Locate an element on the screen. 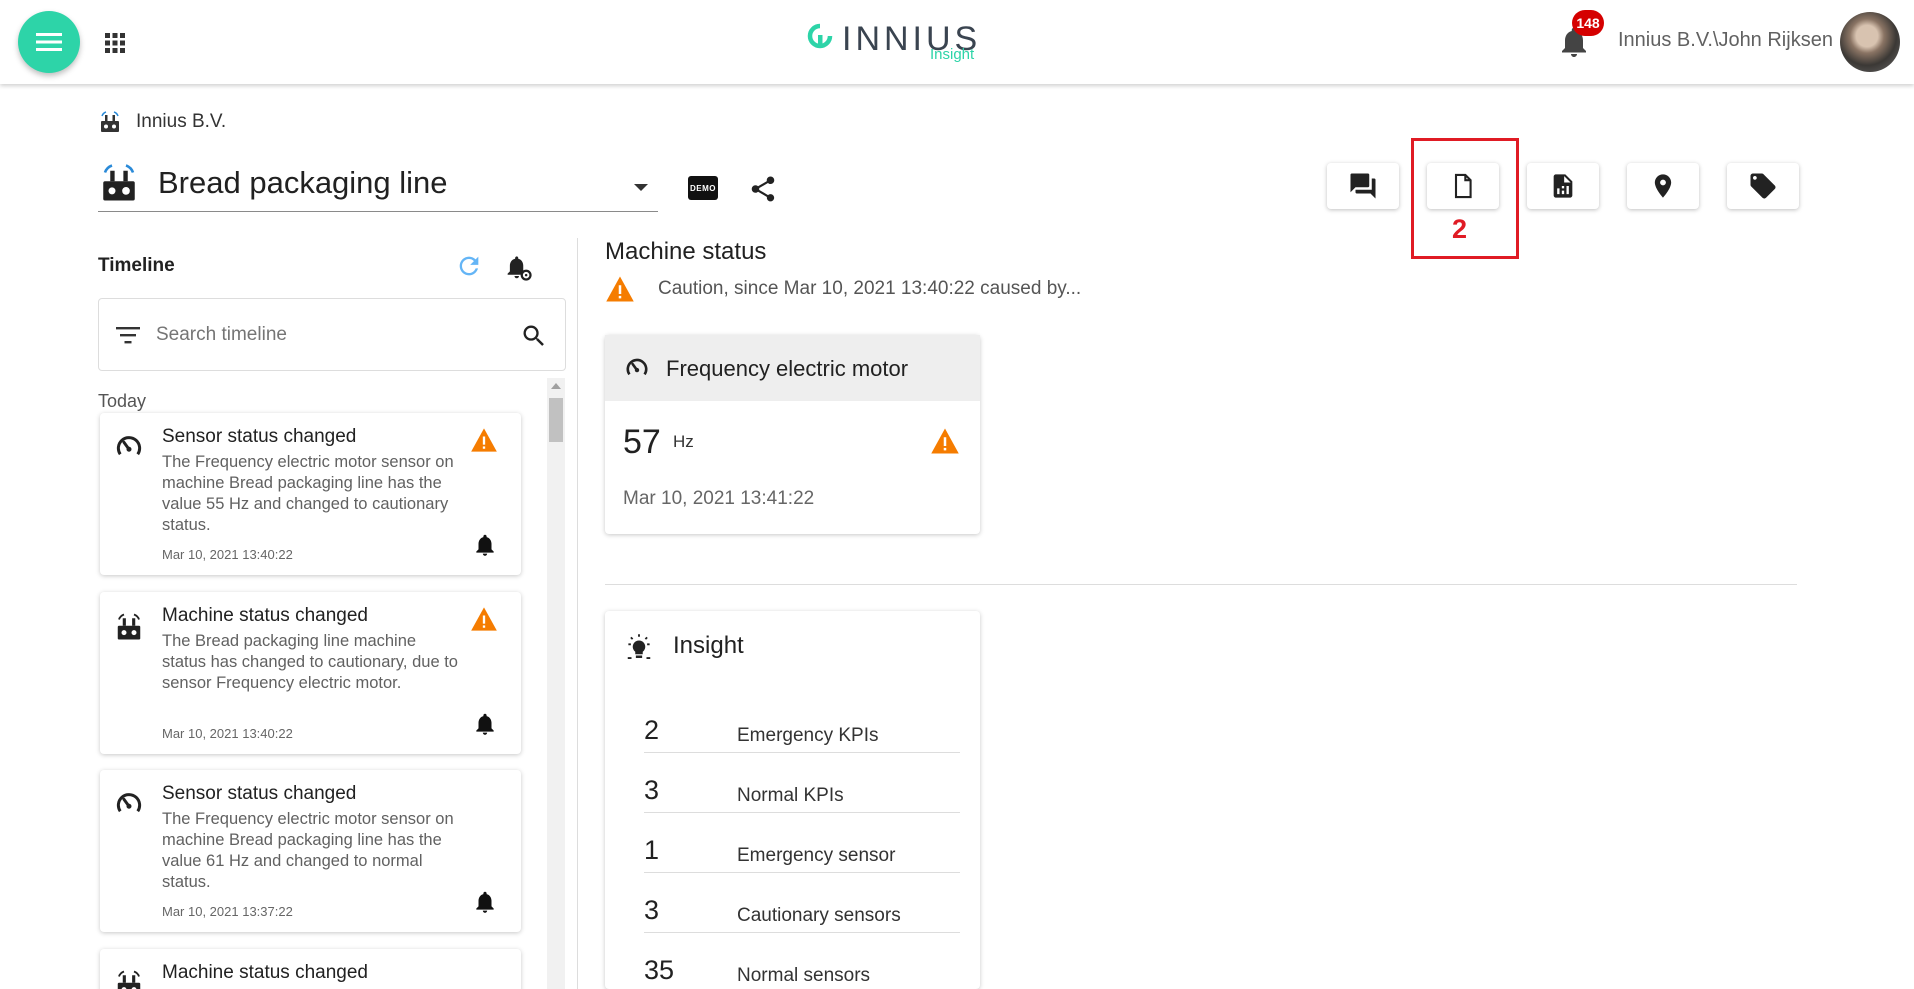 Image resolution: width=1914 pixels, height=989 pixels. insight-row: 3 Cautionary sensors is located at coordinates (802, 903).